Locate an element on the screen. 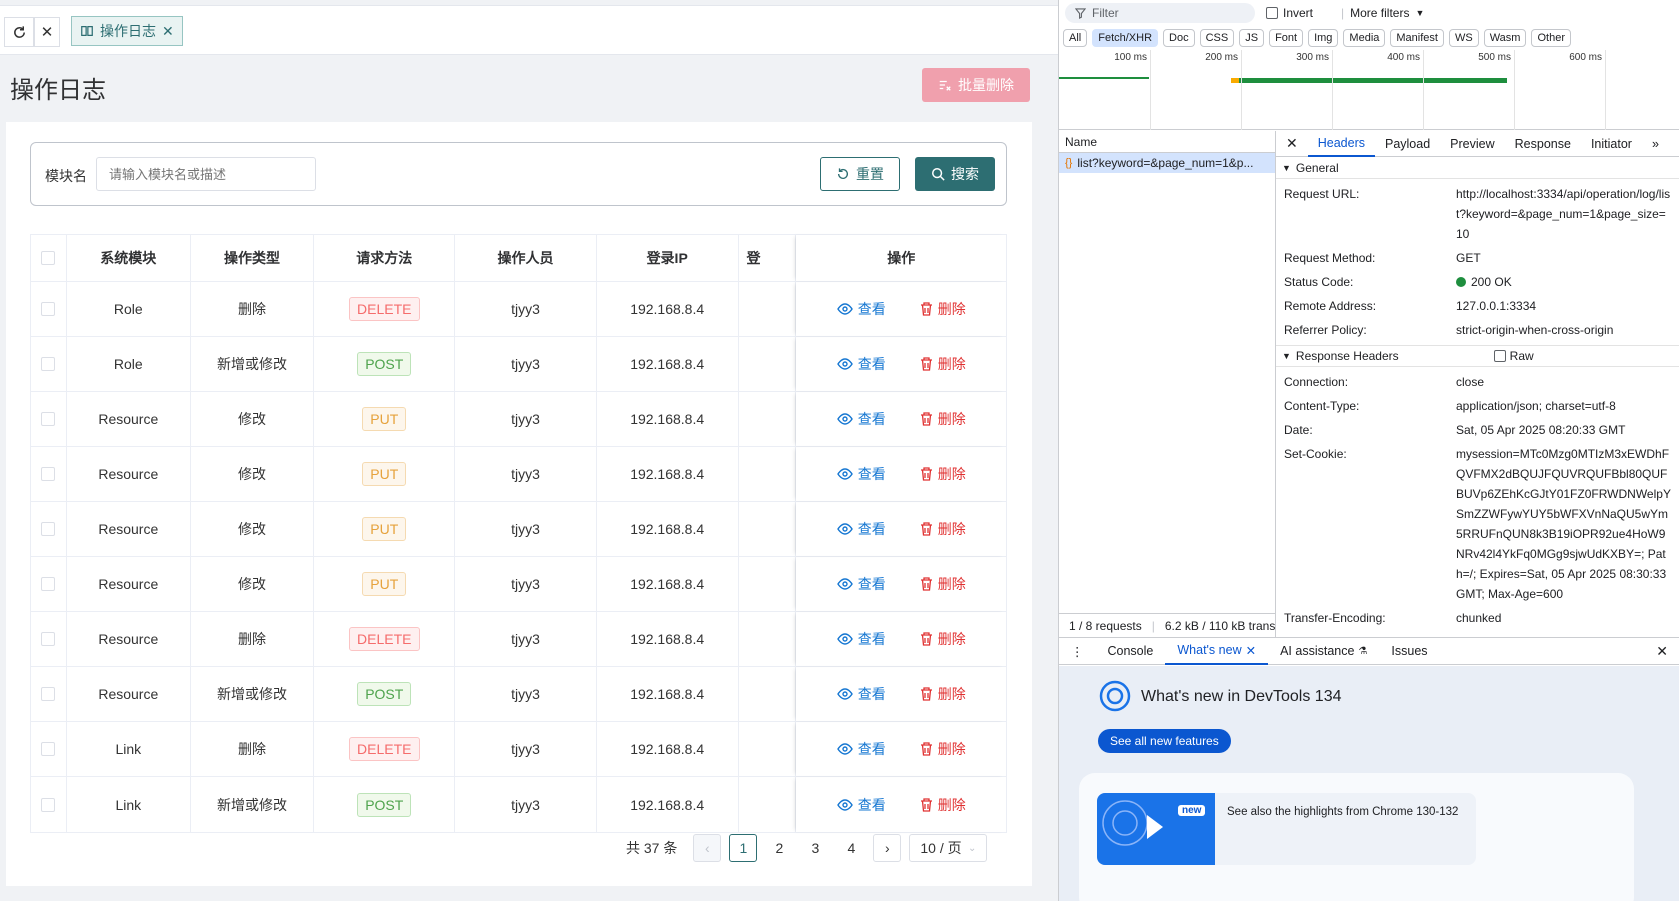 The width and height of the screenshot is (1679, 901). type-filter-other: Other is located at coordinates (1551, 38).